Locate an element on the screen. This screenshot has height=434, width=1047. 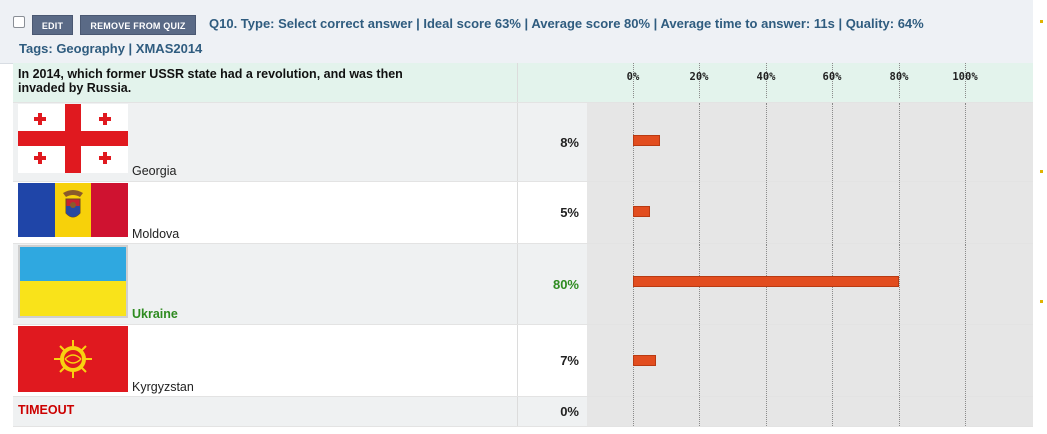
georgia-flag-icon is located at coordinates (73, 138).